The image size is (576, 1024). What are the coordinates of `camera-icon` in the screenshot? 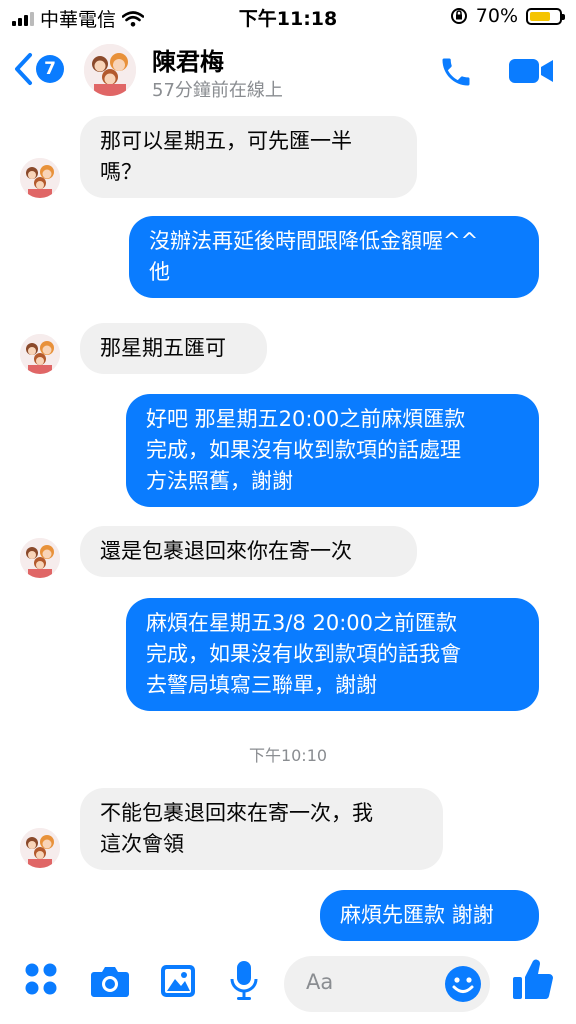 It's located at (110, 982).